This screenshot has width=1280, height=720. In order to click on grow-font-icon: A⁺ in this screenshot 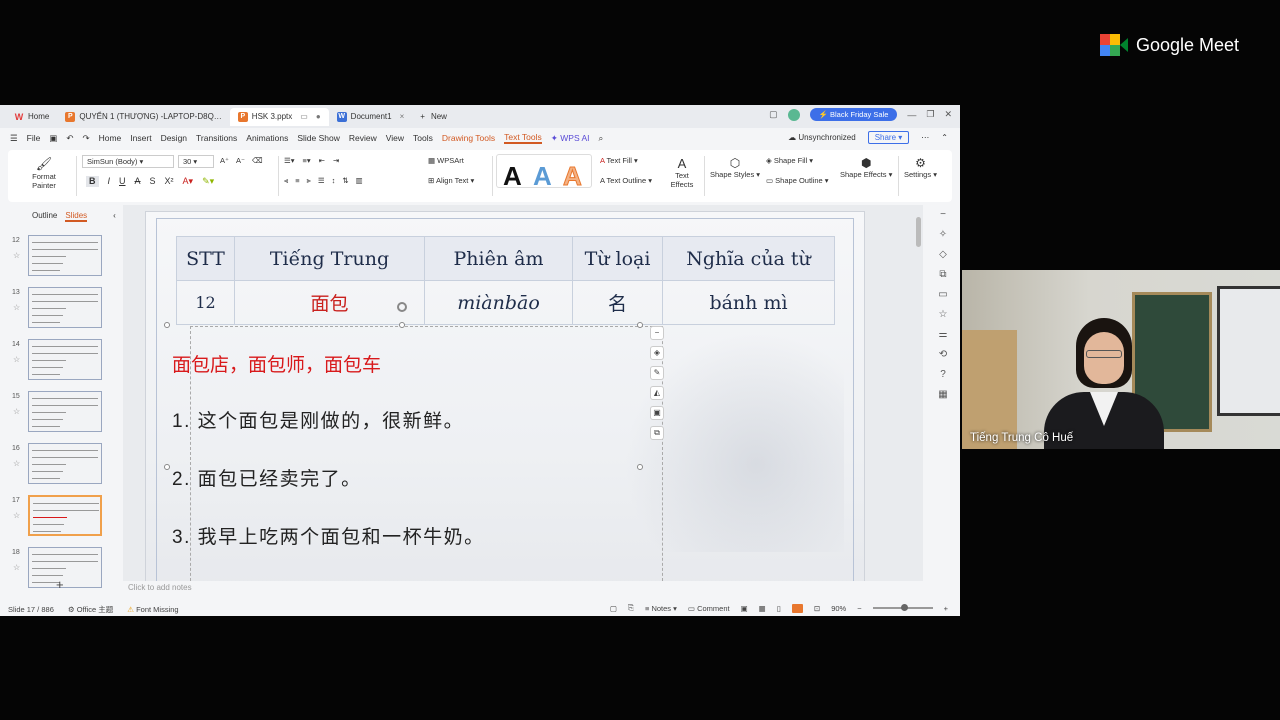, I will do `click(224, 160)`.